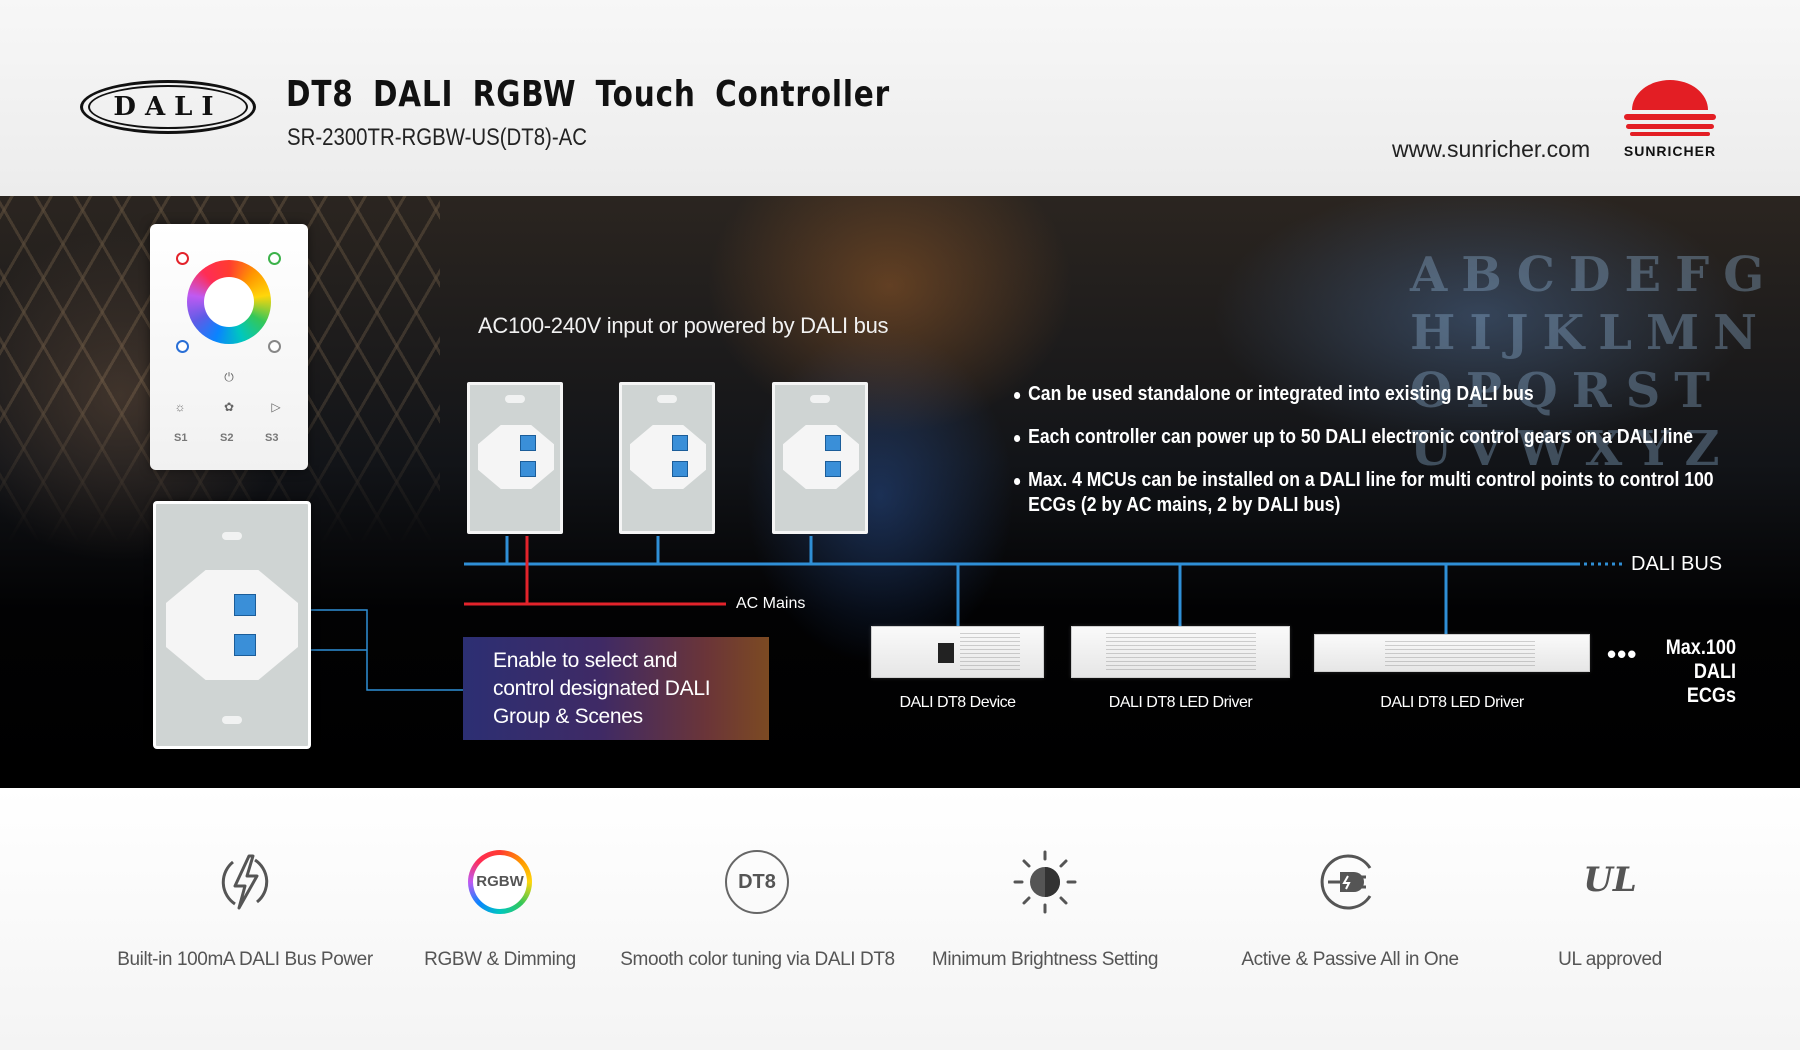 This screenshot has height=1050, width=1800. I want to click on brand-name: SUNRICHER, so click(1670, 151).